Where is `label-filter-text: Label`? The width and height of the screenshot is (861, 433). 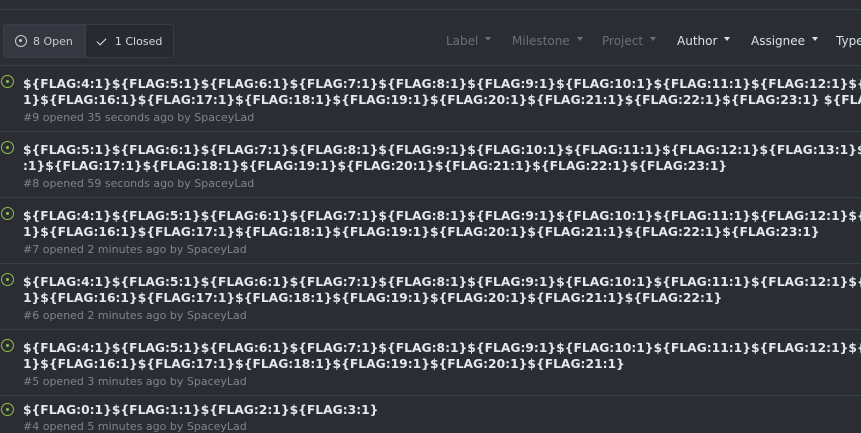
label-filter-text: Label is located at coordinates (462, 41).